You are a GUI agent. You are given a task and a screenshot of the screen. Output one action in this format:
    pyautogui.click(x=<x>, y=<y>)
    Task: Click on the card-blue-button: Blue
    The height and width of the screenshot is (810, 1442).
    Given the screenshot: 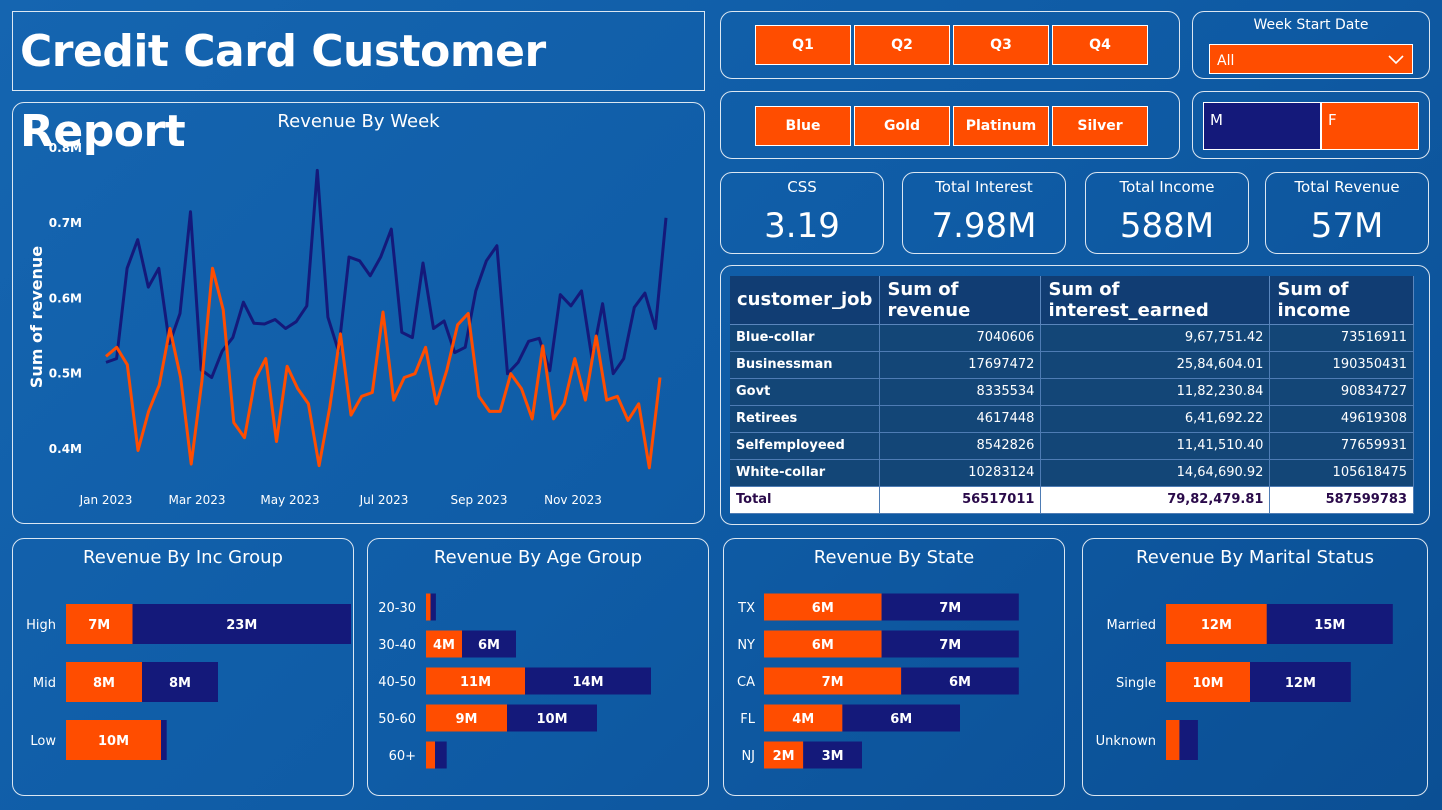 What is the action you would take?
    pyautogui.click(x=803, y=126)
    